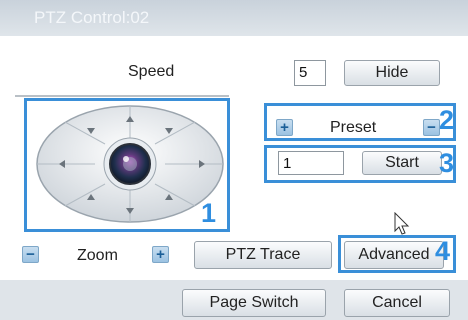 The height and width of the screenshot is (320, 468). What do you see at coordinates (160, 254) in the screenshot?
I see `zoom-plus-button: +` at bounding box center [160, 254].